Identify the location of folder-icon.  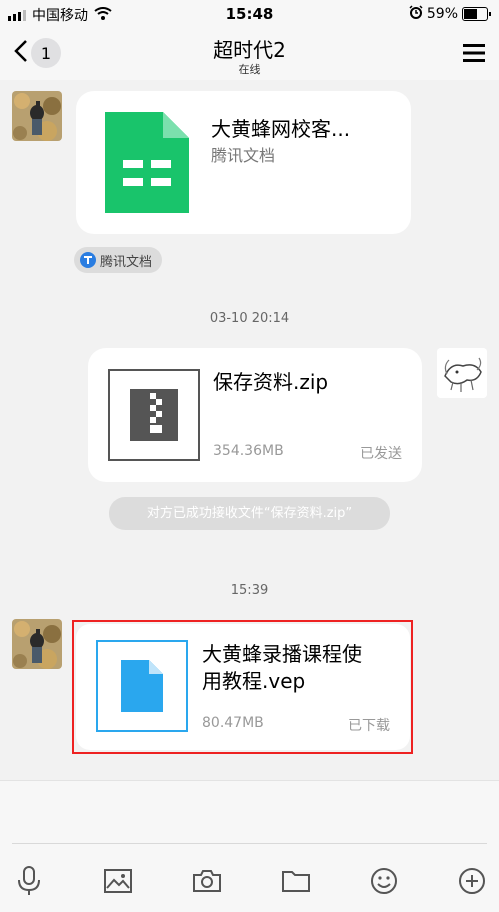
(296, 881).